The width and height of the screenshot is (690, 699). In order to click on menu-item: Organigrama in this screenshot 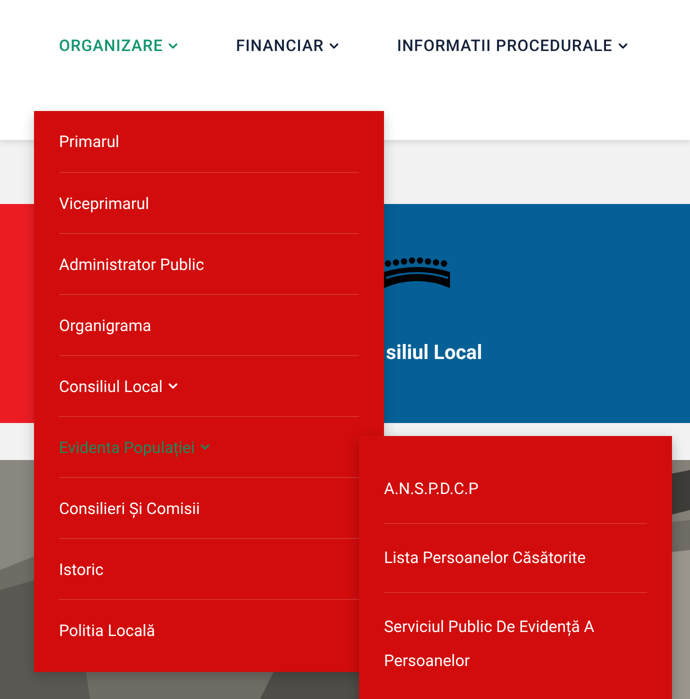, I will do `click(209, 324)`.